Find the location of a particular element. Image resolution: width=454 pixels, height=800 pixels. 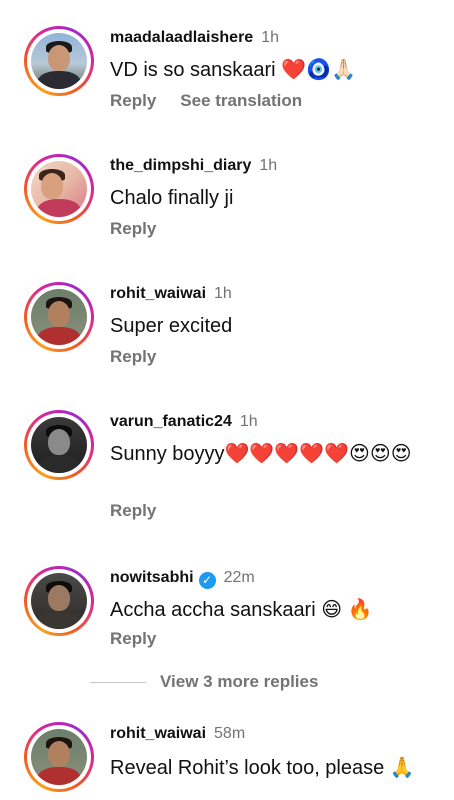

avatar-varun_fanatic24 is located at coordinates (59, 445).